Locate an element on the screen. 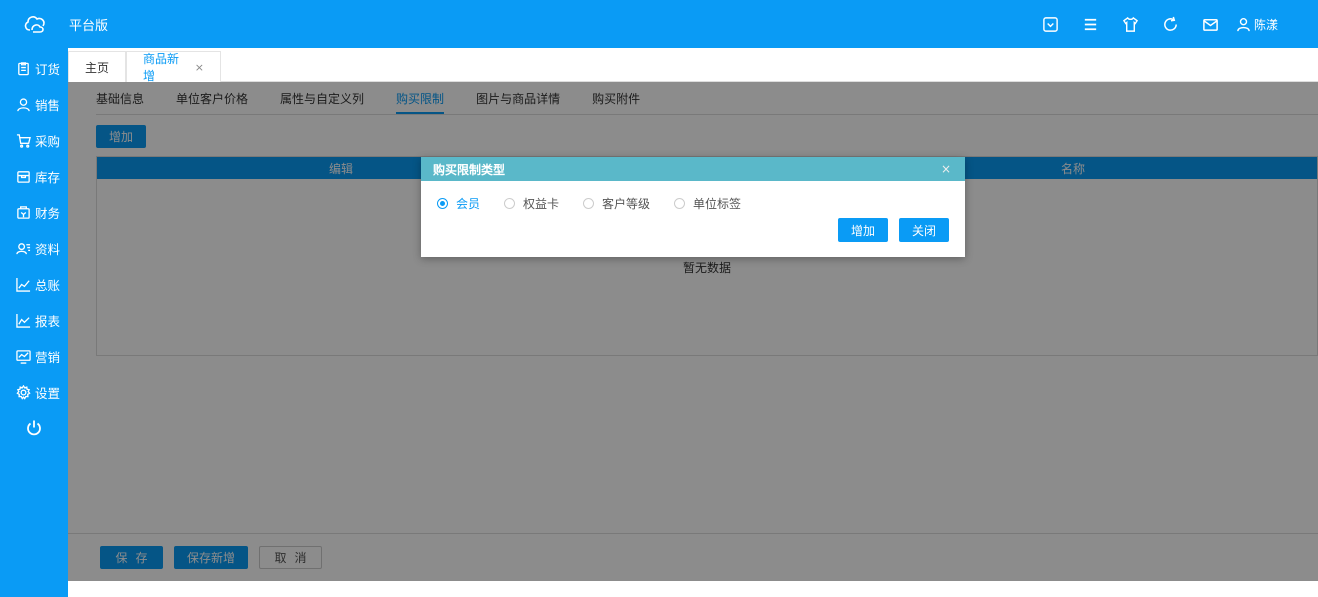  brand-title: 平台版 is located at coordinates (89, 26).